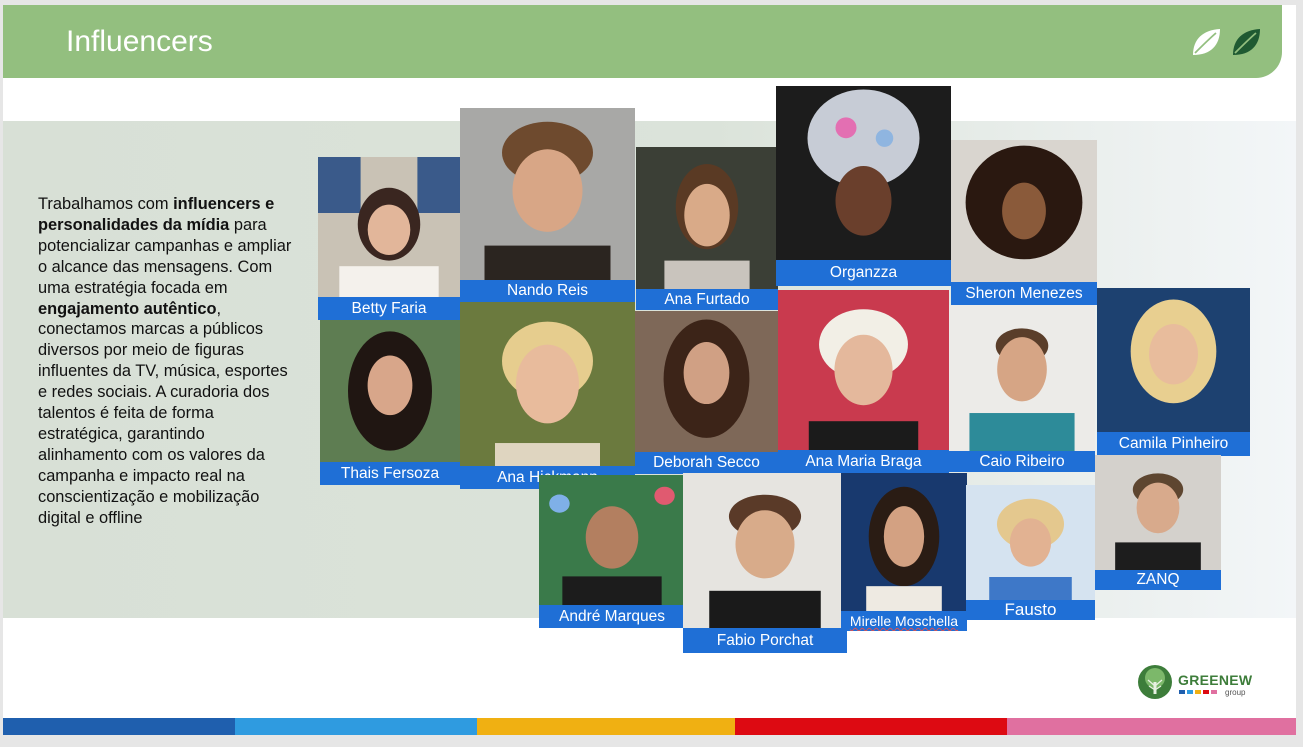 The height and width of the screenshot is (747, 1303). Describe the element at coordinates (139, 41) in the screenshot. I see `slide-title: Influencers` at that location.